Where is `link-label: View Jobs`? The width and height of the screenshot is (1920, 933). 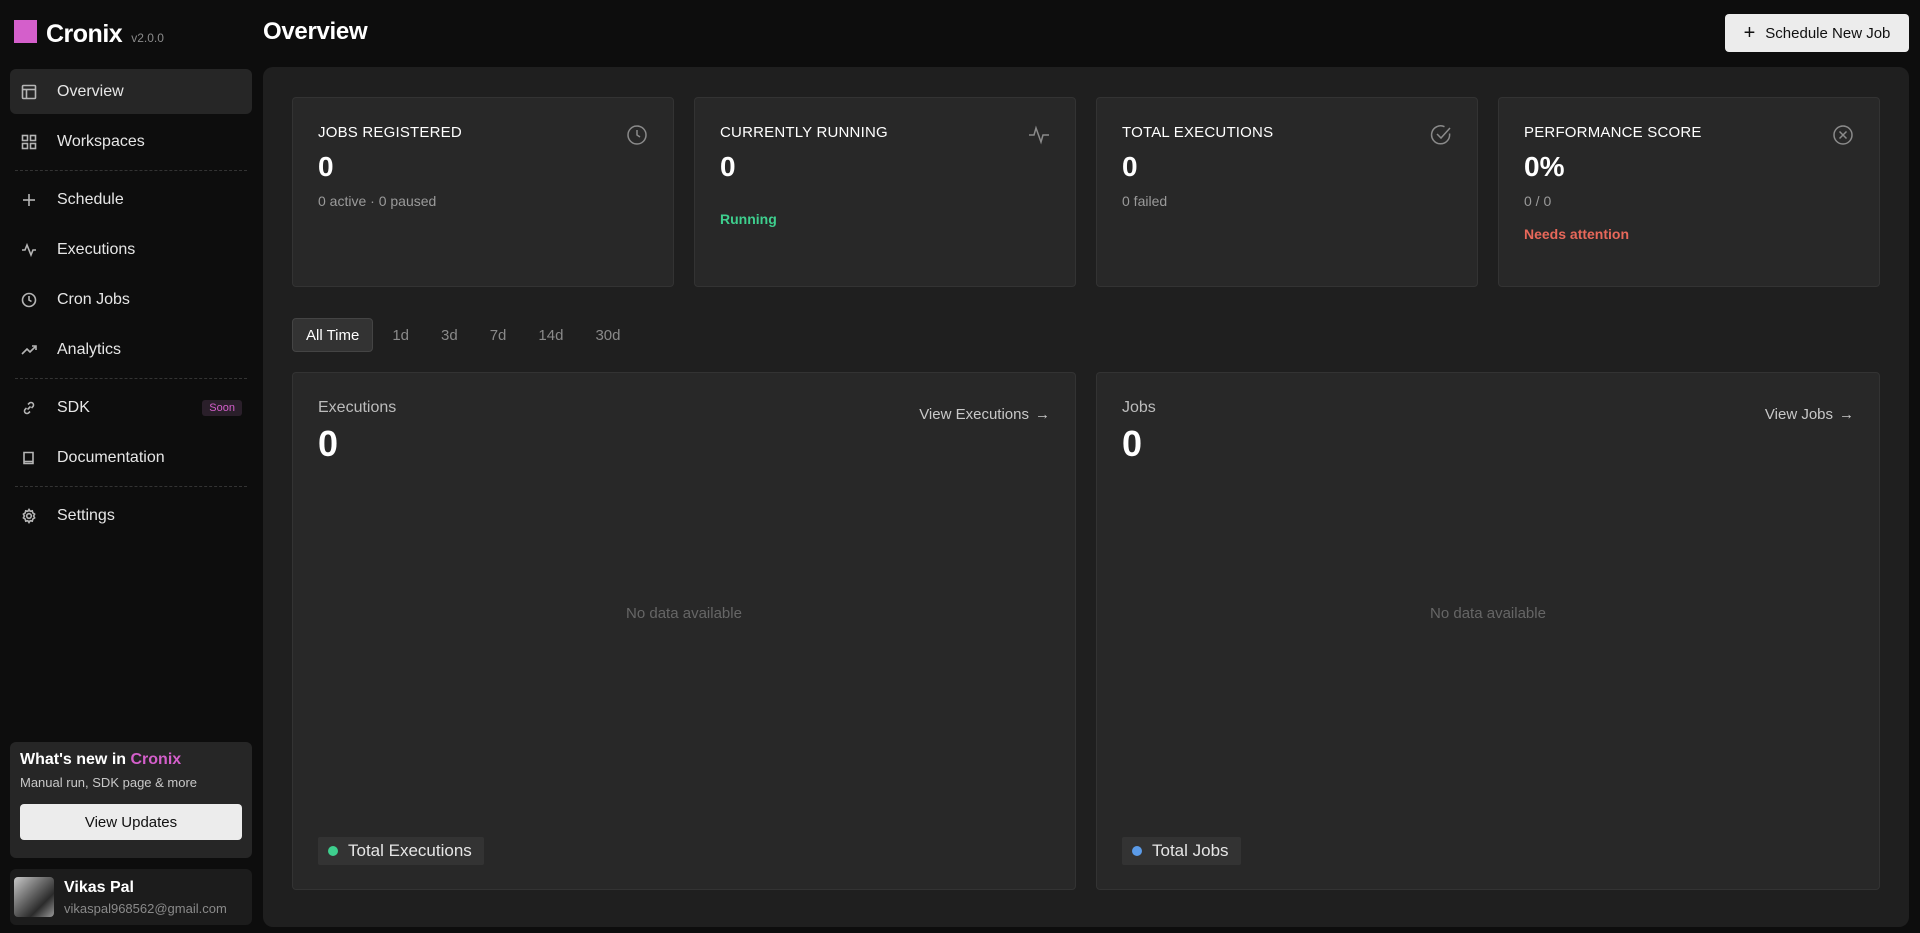 link-label: View Jobs is located at coordinates (1798, 414).